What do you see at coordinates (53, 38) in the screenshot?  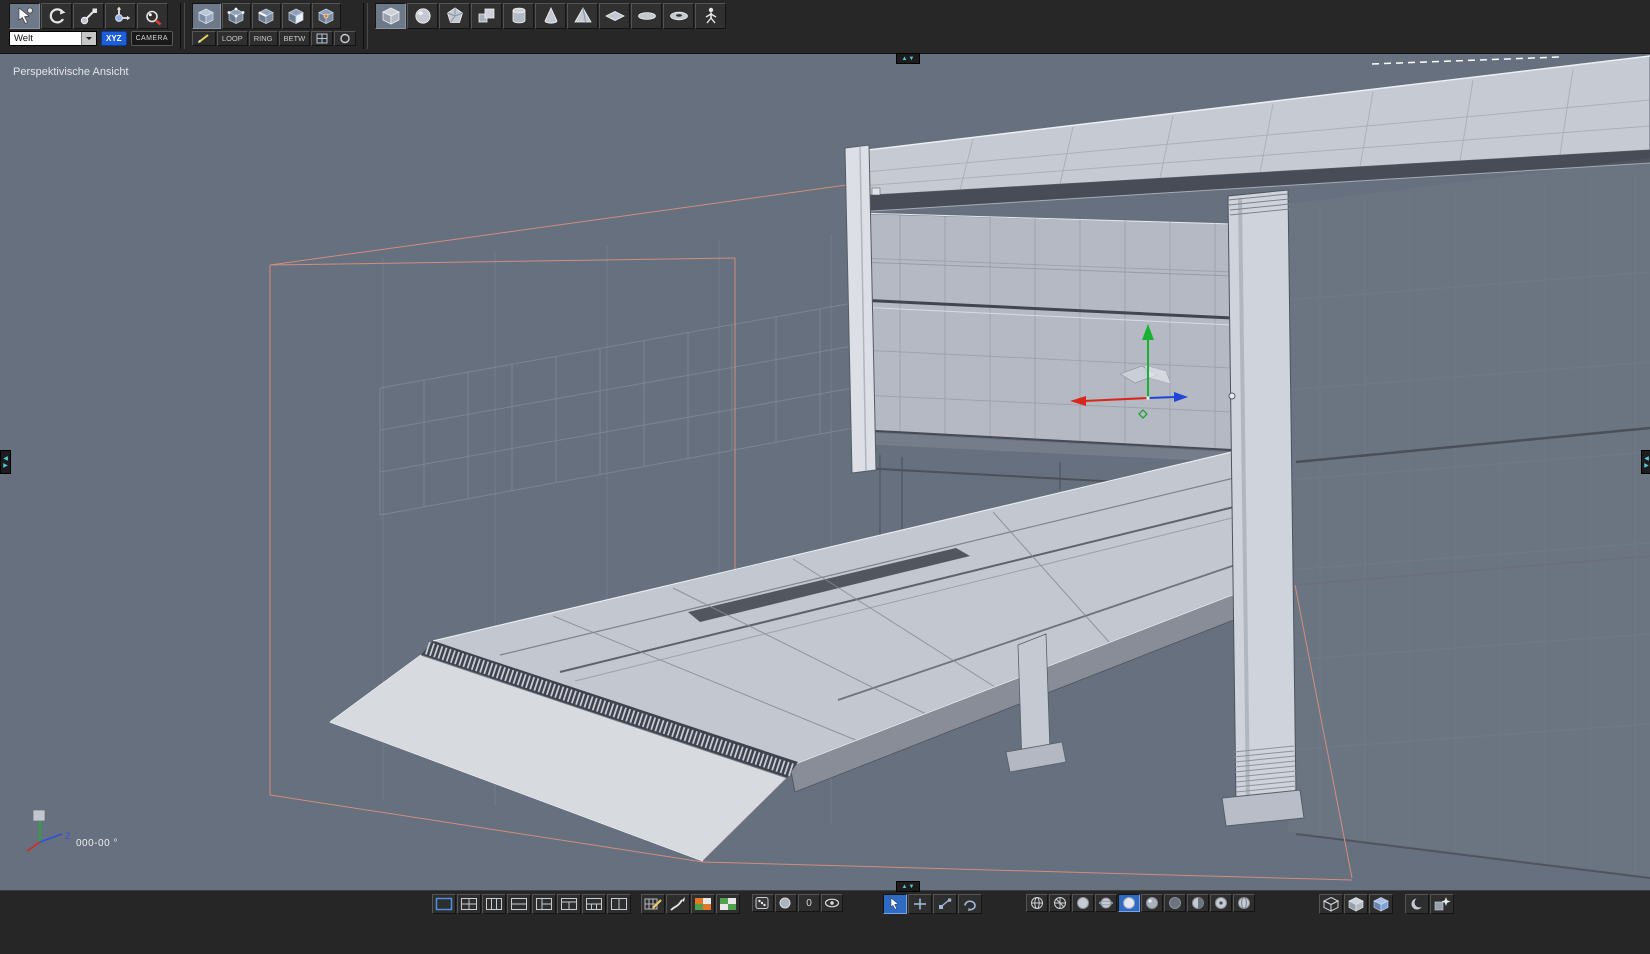 I see `coordinate-system-dropdown: Welt` at bounding box center [53, 38].